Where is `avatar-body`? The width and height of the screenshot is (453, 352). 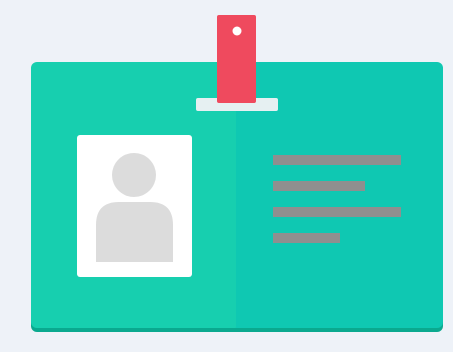 avatar-body is located at coordinates (134, 232).